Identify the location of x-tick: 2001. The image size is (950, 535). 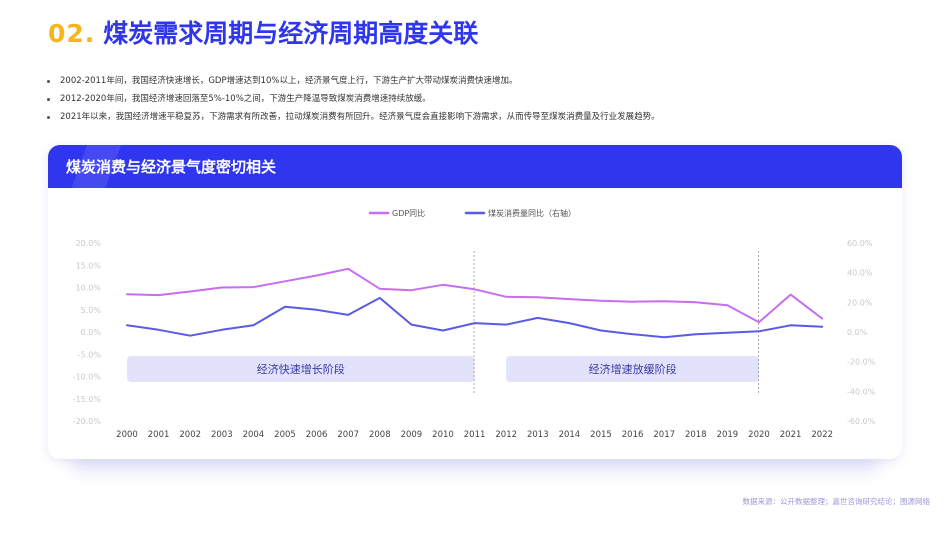
(159, 435).